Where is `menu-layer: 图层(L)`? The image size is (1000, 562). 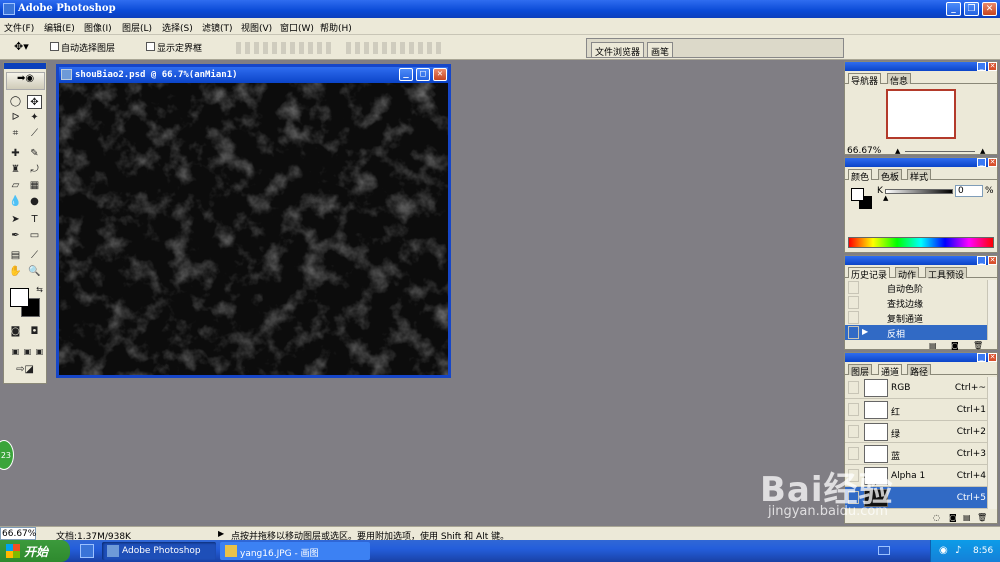 menu-layer: 图层(L) is located at coordinates (137, 27).